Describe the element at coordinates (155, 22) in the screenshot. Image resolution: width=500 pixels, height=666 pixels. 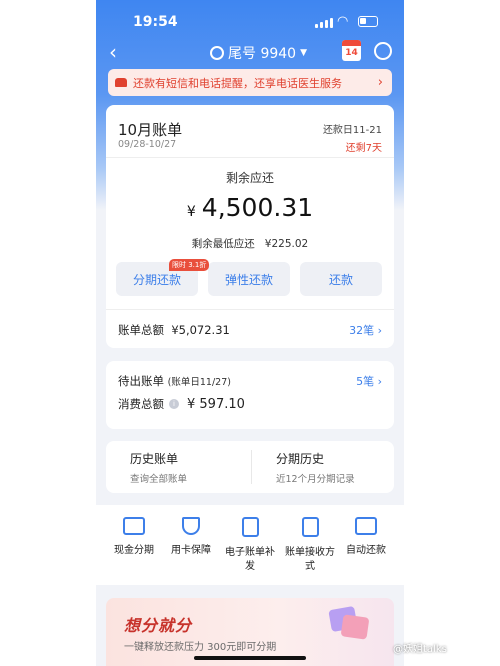
I see `status-time: 19:54` at that location.